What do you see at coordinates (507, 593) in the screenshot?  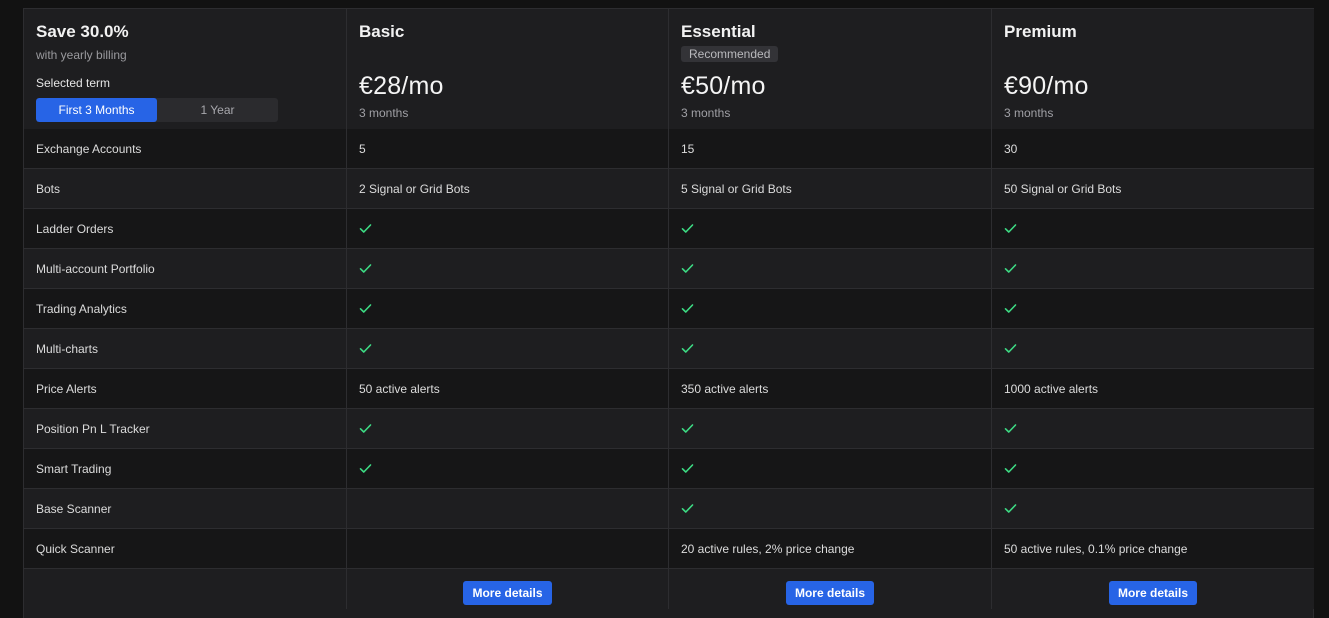 I see `more-details-button-basic: More details` at bounding box center [507, 593].